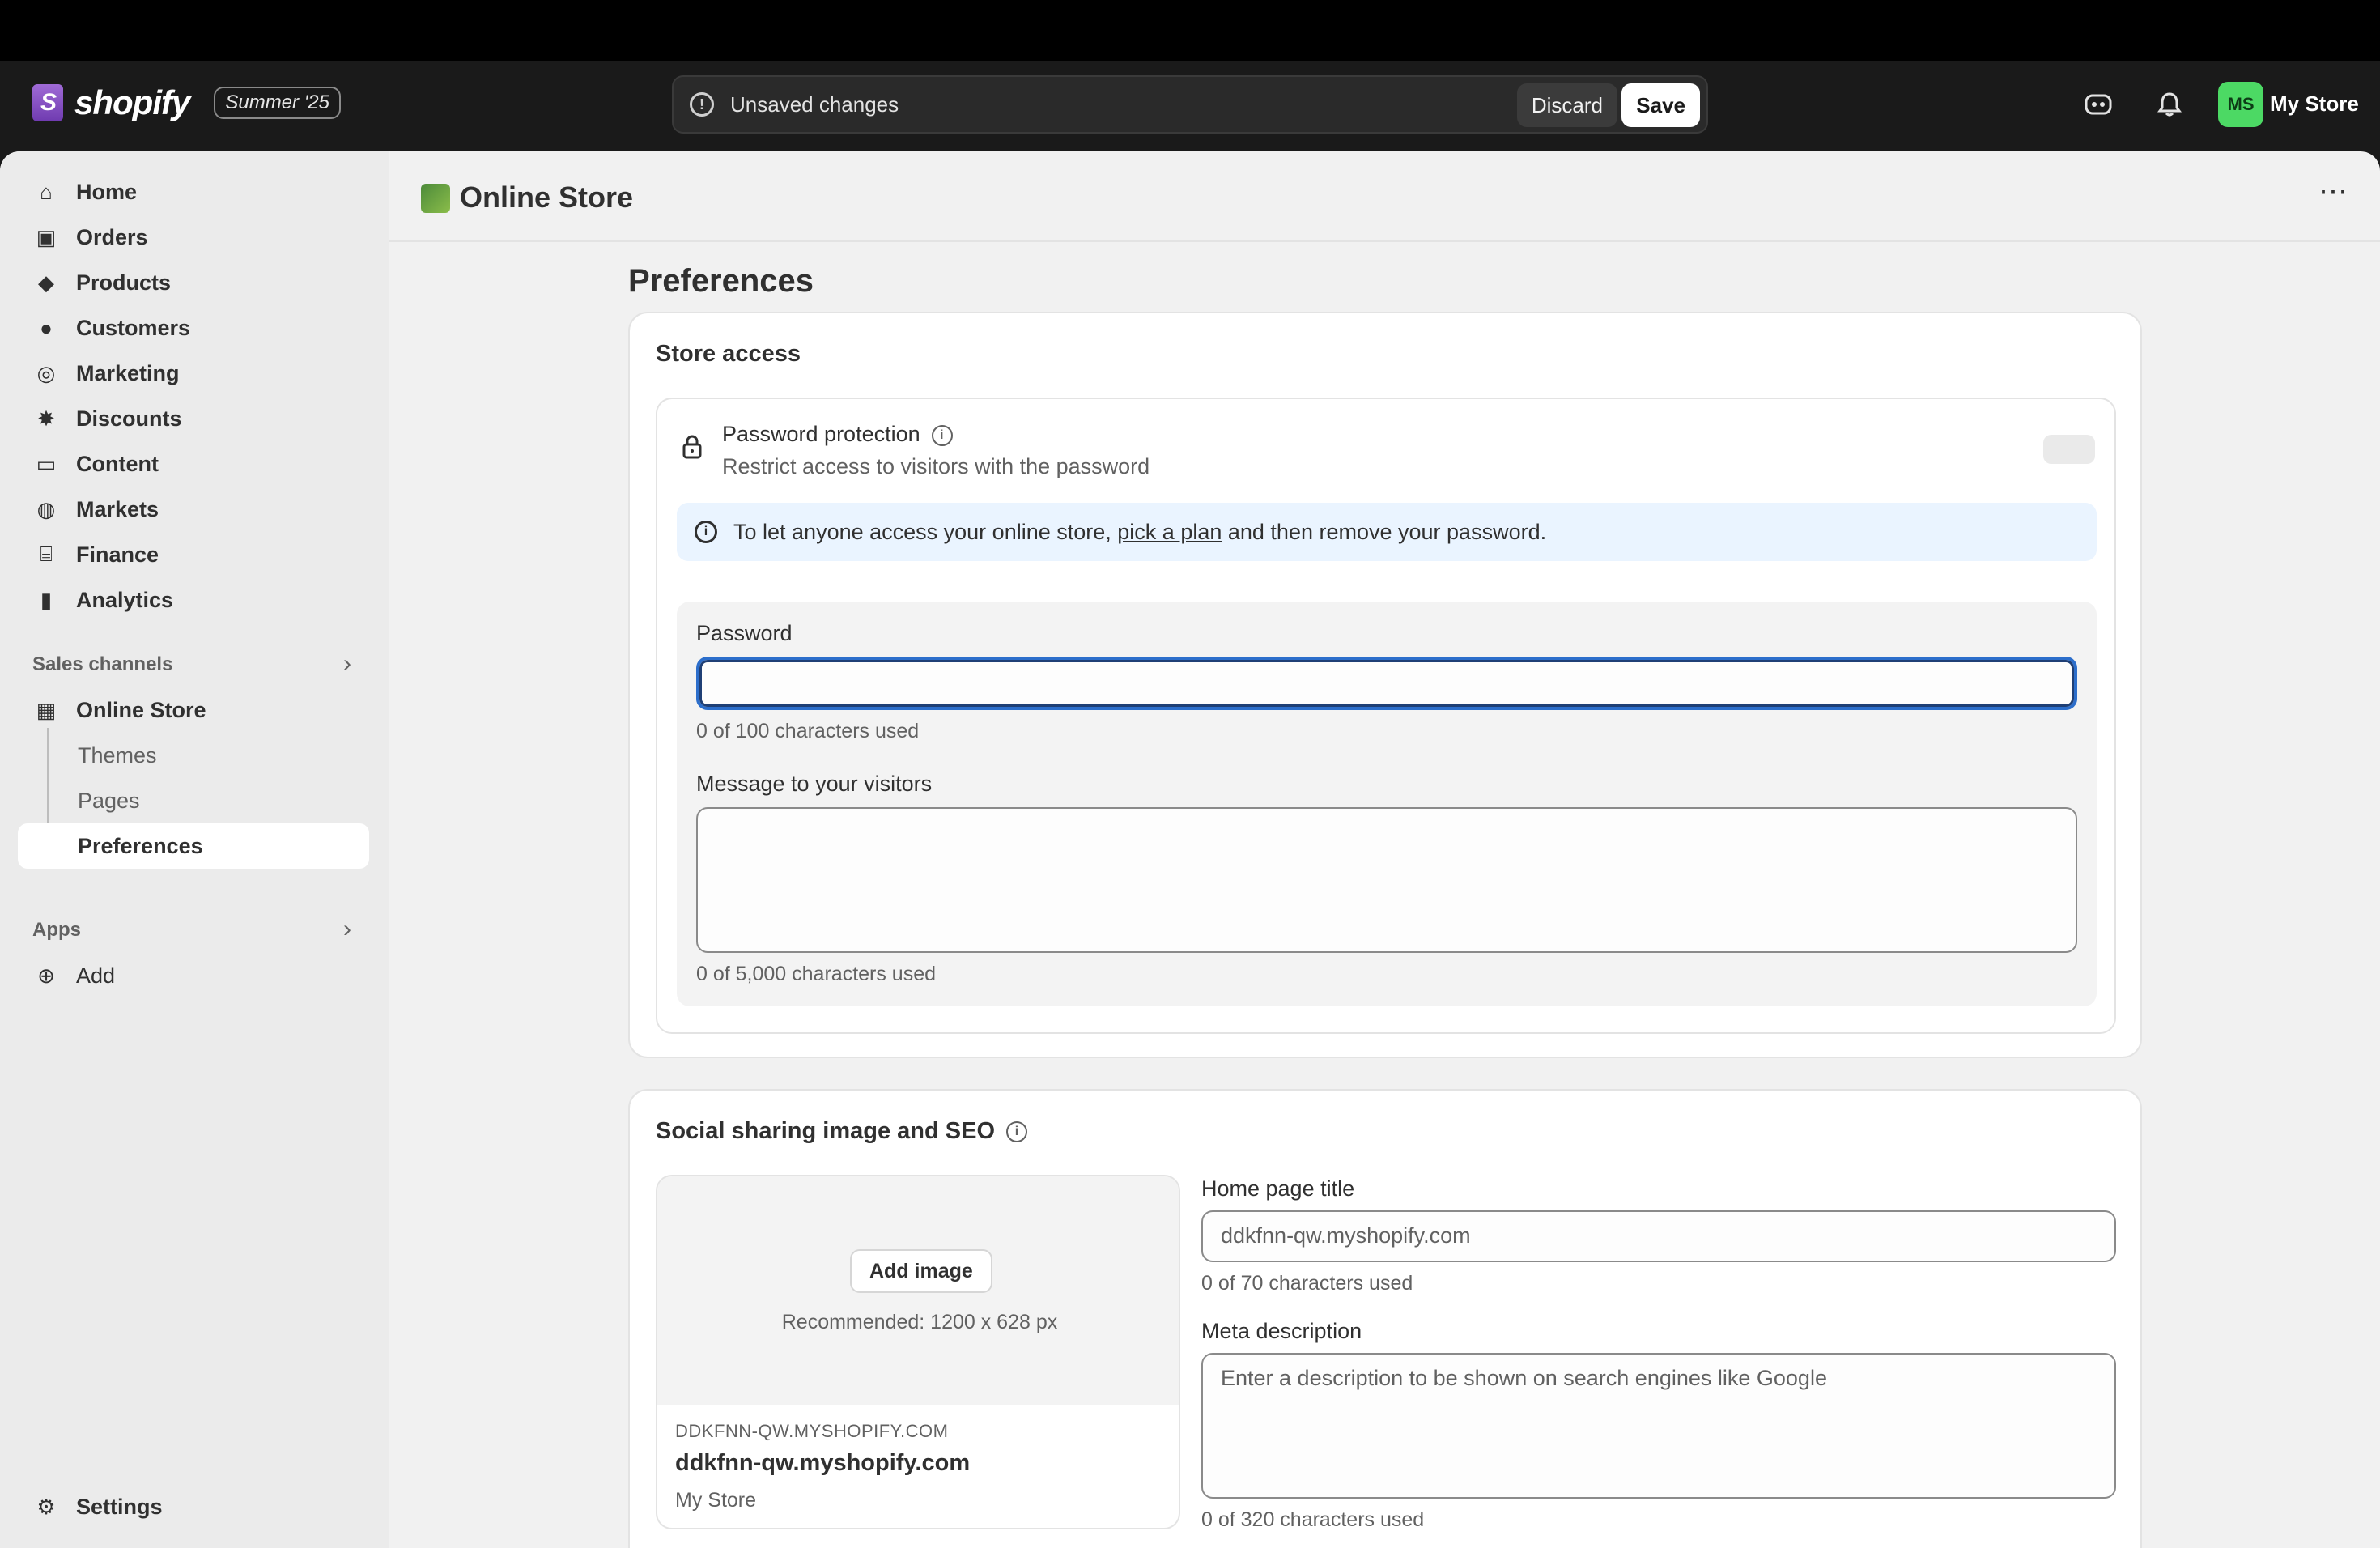 This screenshot has height=1548, width=2380. I want to click on sidebar-item-label: Settings, so click(119, 1506).